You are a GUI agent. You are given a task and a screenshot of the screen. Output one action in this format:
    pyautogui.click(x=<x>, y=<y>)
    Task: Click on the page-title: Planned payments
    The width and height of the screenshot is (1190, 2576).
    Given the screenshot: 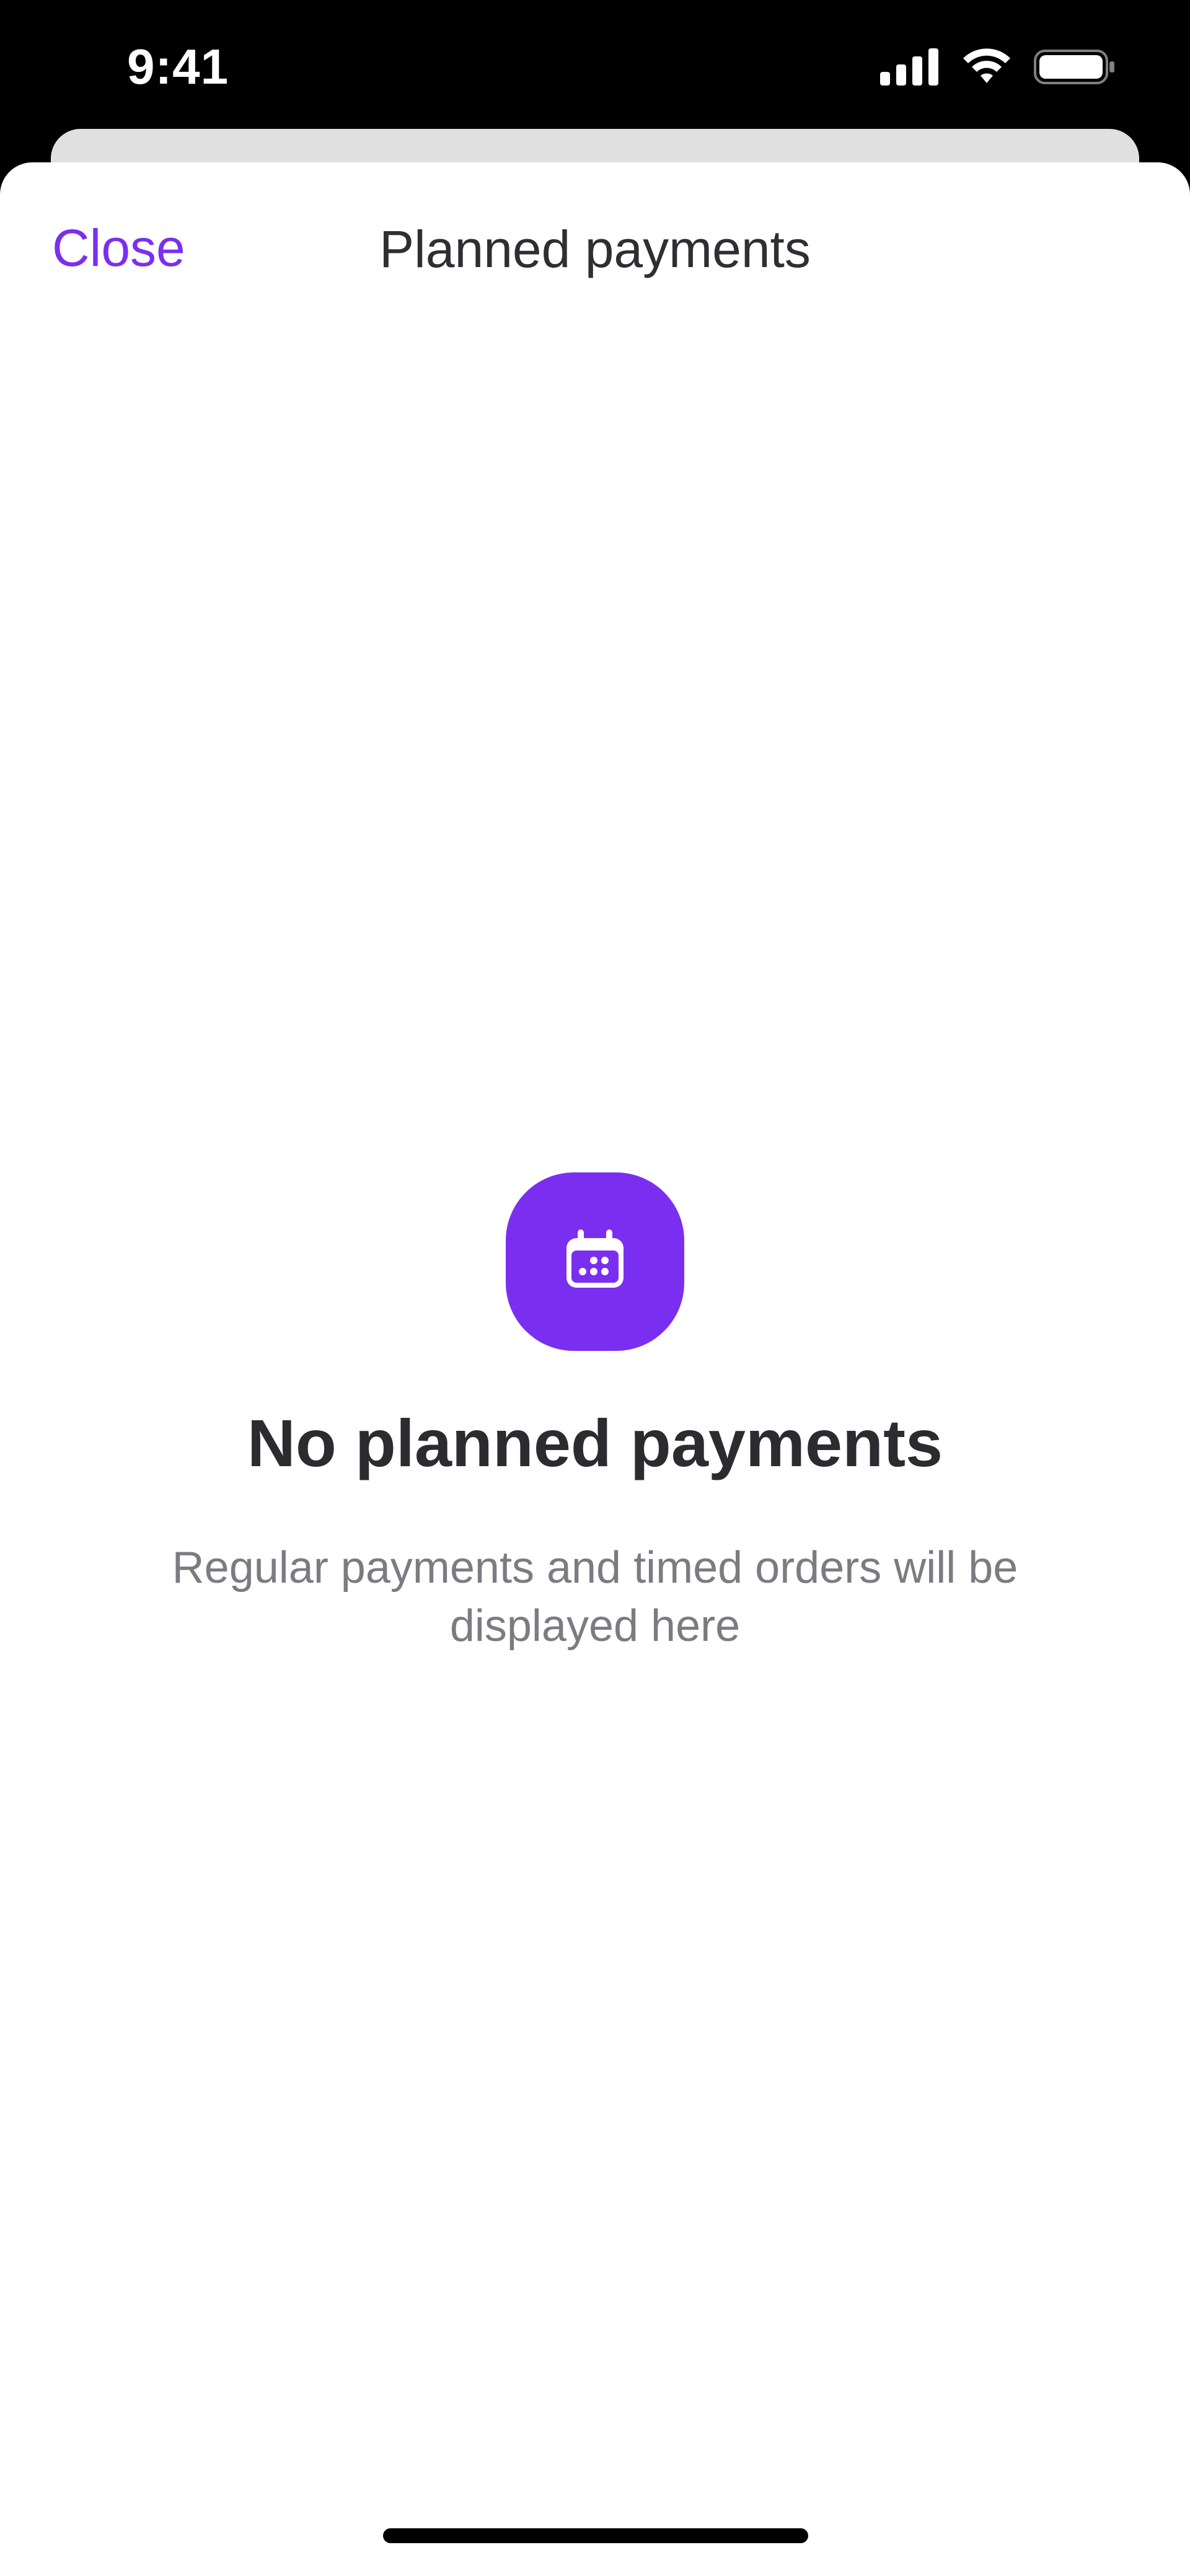 What is the action you would take?
    pyautogui.click(x=595, y=249)
    